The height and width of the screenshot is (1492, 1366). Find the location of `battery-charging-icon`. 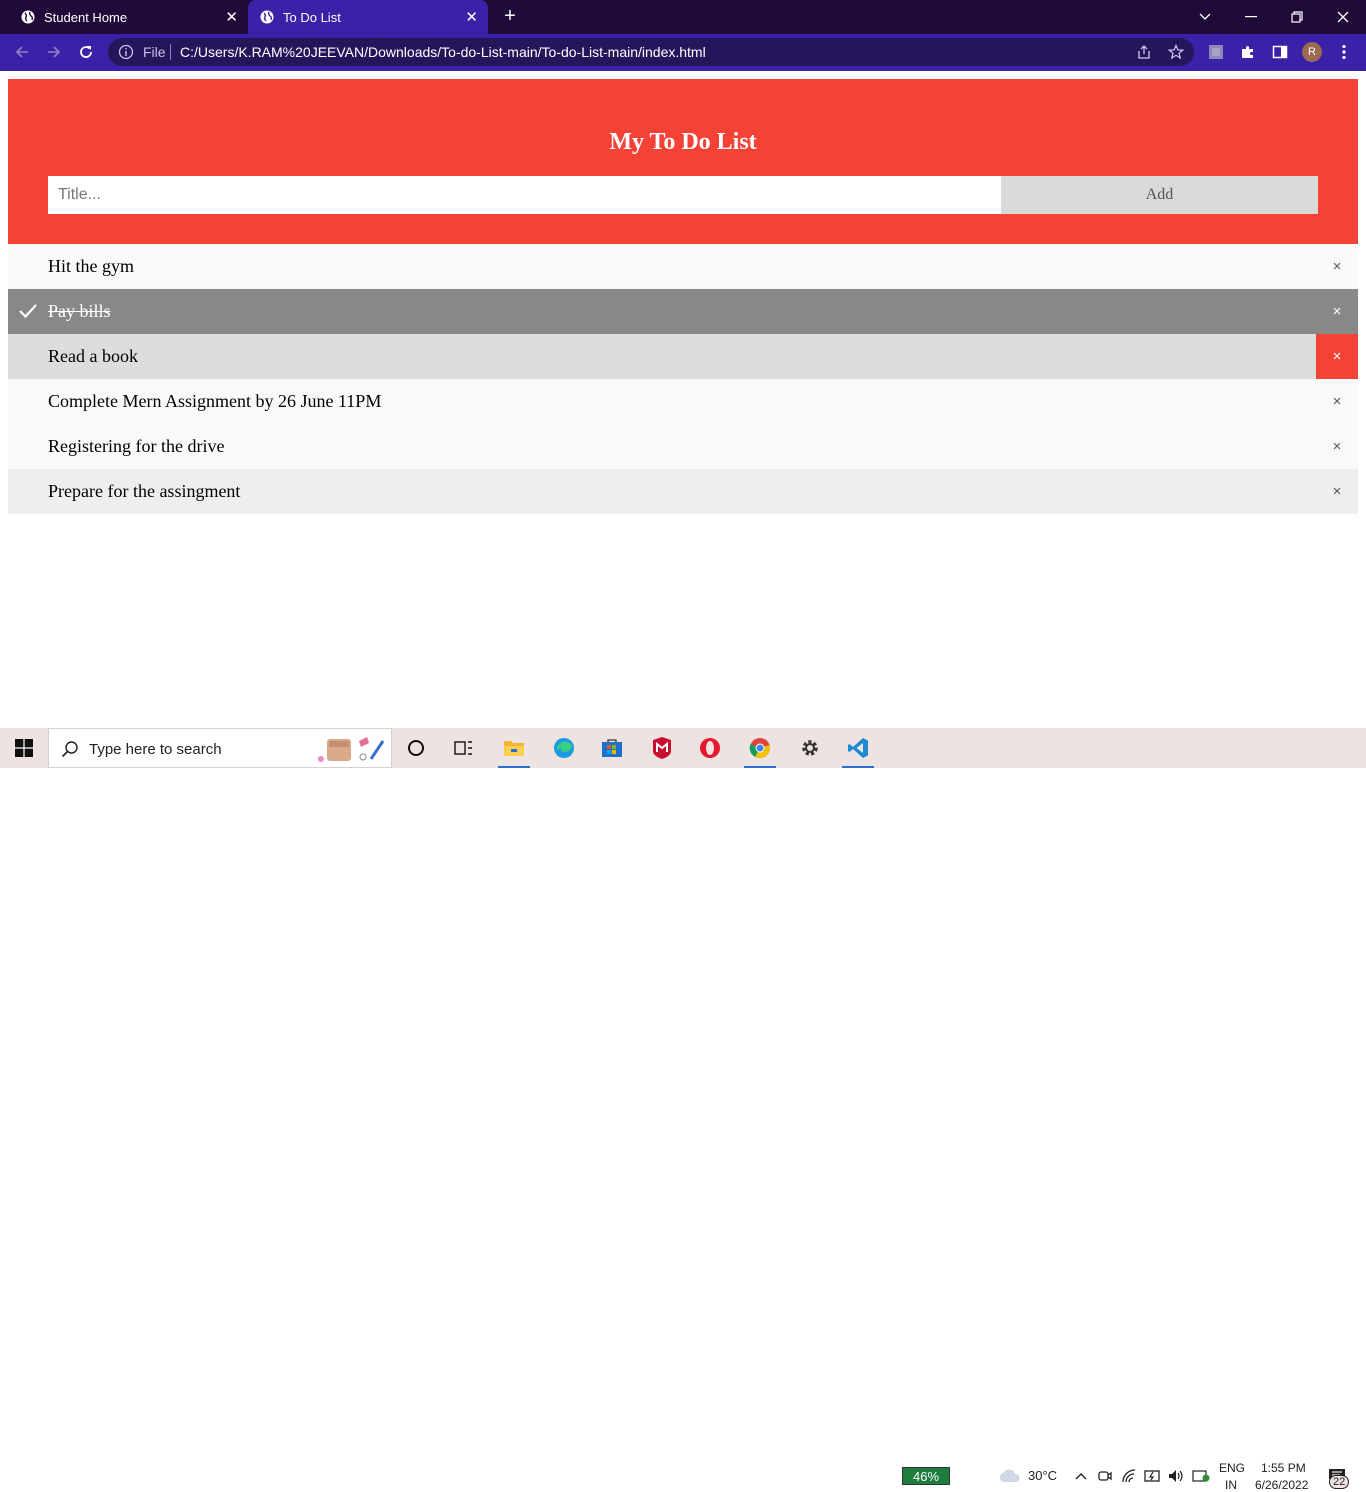

battery-charging-icon is located at coordinates (1153, 1476).